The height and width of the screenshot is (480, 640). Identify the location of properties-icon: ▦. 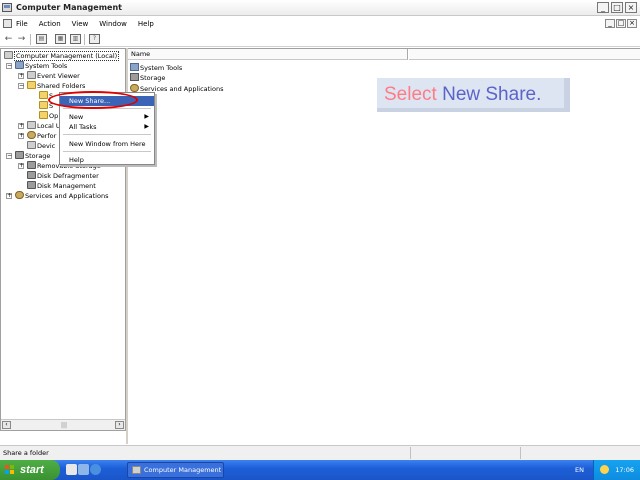
(60, 39).